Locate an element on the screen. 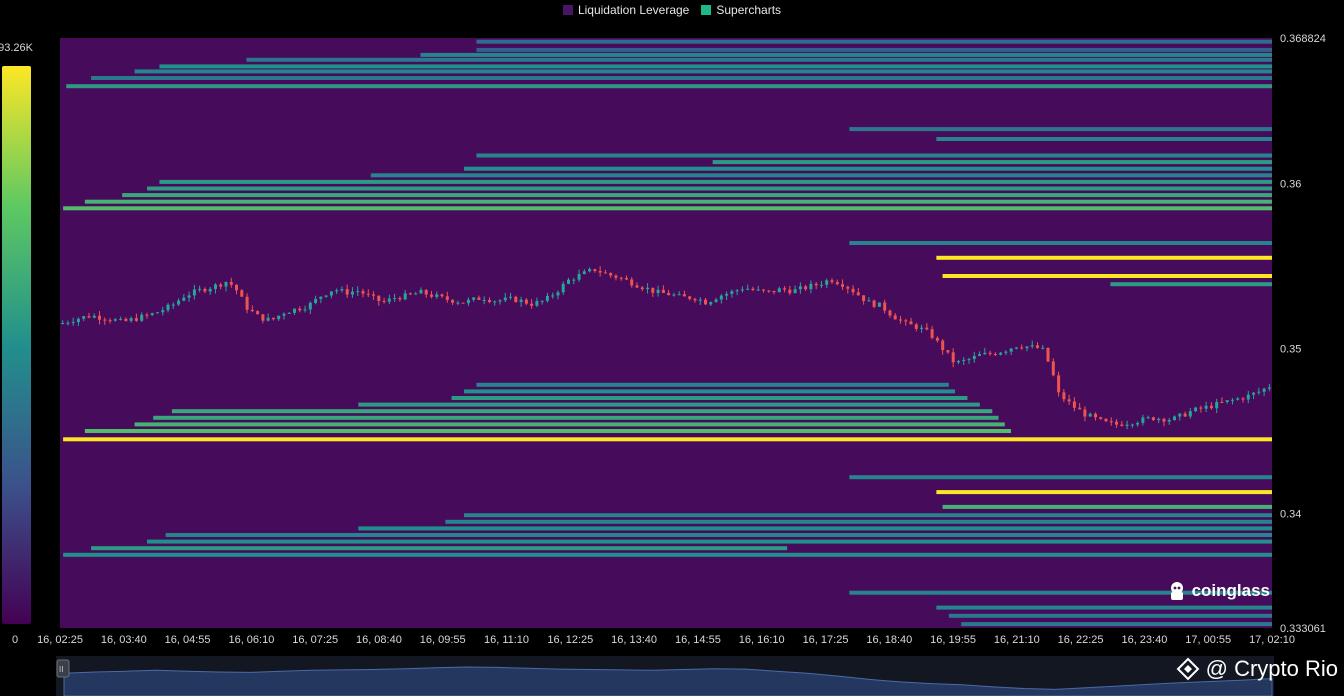 Image resolution: width=1344 pixels, height=696 pixels. colorbar-gradient is located at coordinates (16, 345).